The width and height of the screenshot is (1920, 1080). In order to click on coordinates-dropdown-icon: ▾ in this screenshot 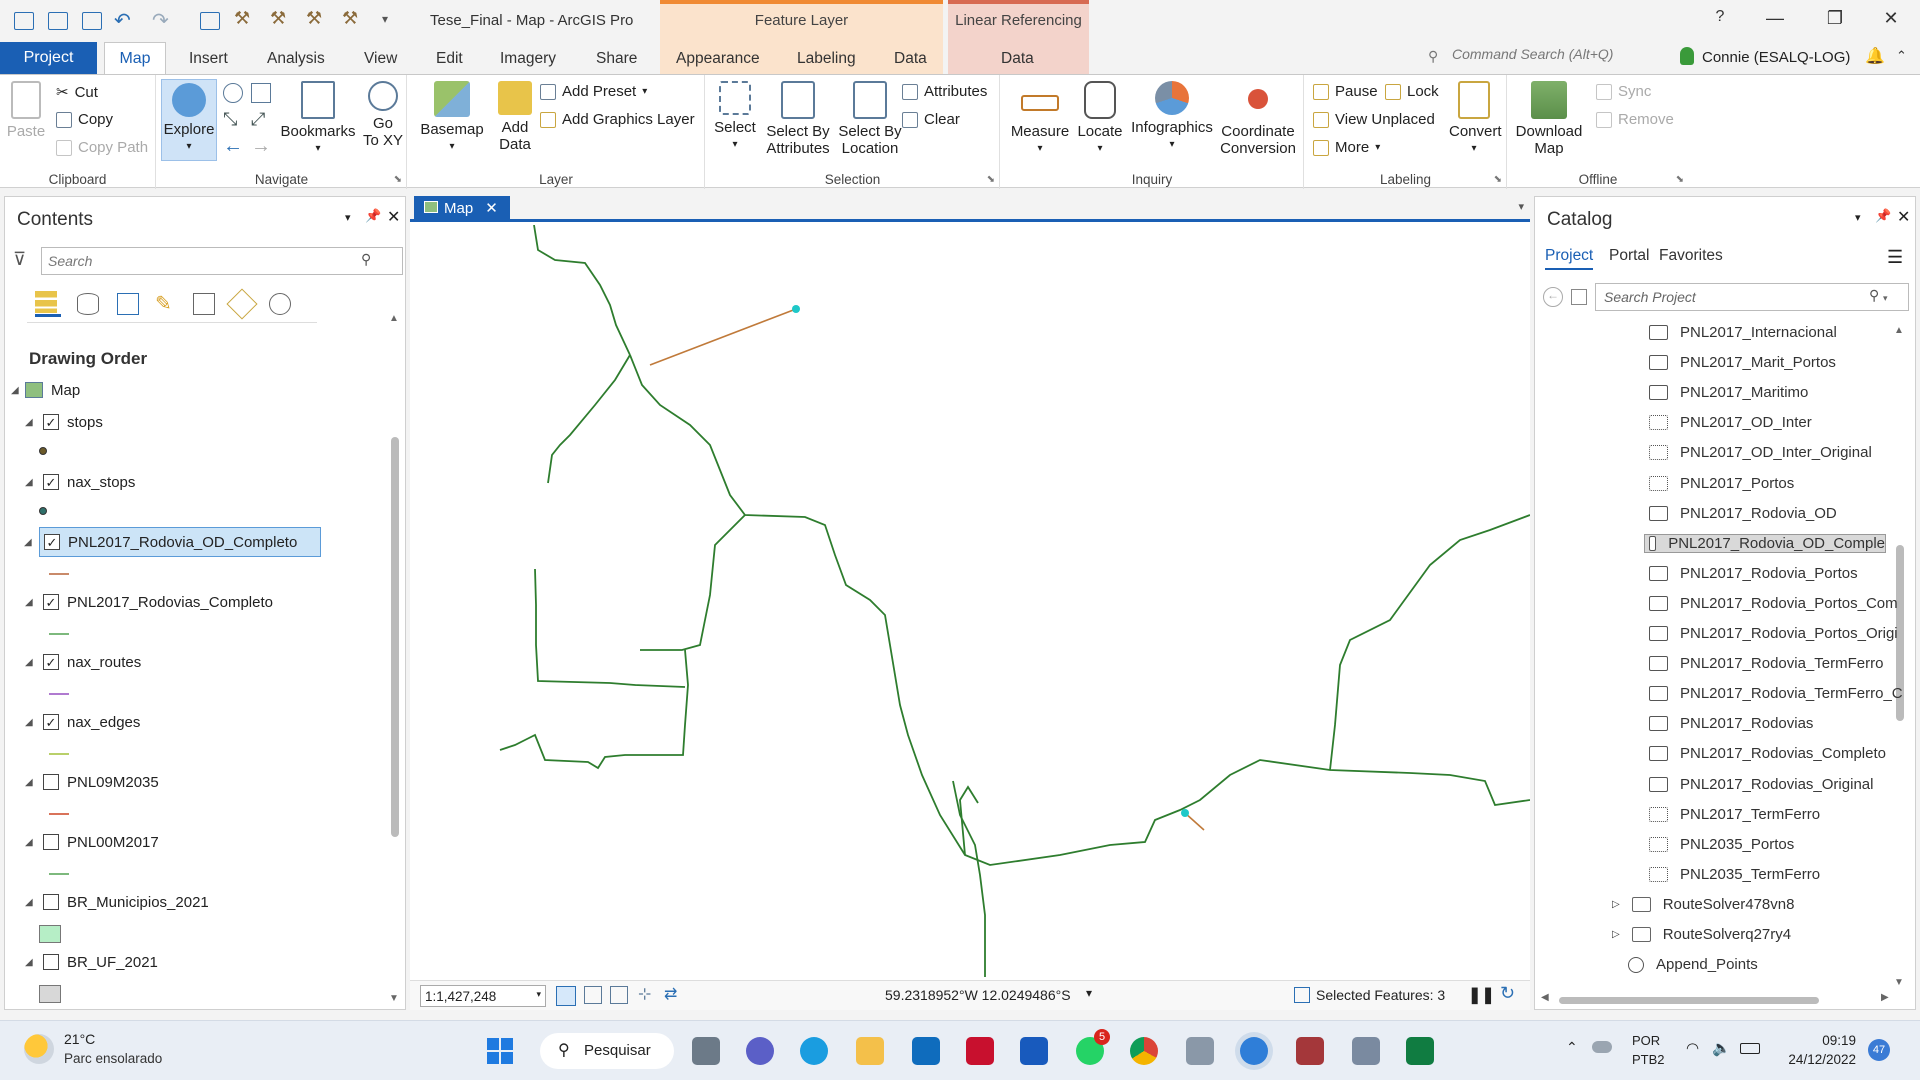, I will do `click(1089, 993)`.